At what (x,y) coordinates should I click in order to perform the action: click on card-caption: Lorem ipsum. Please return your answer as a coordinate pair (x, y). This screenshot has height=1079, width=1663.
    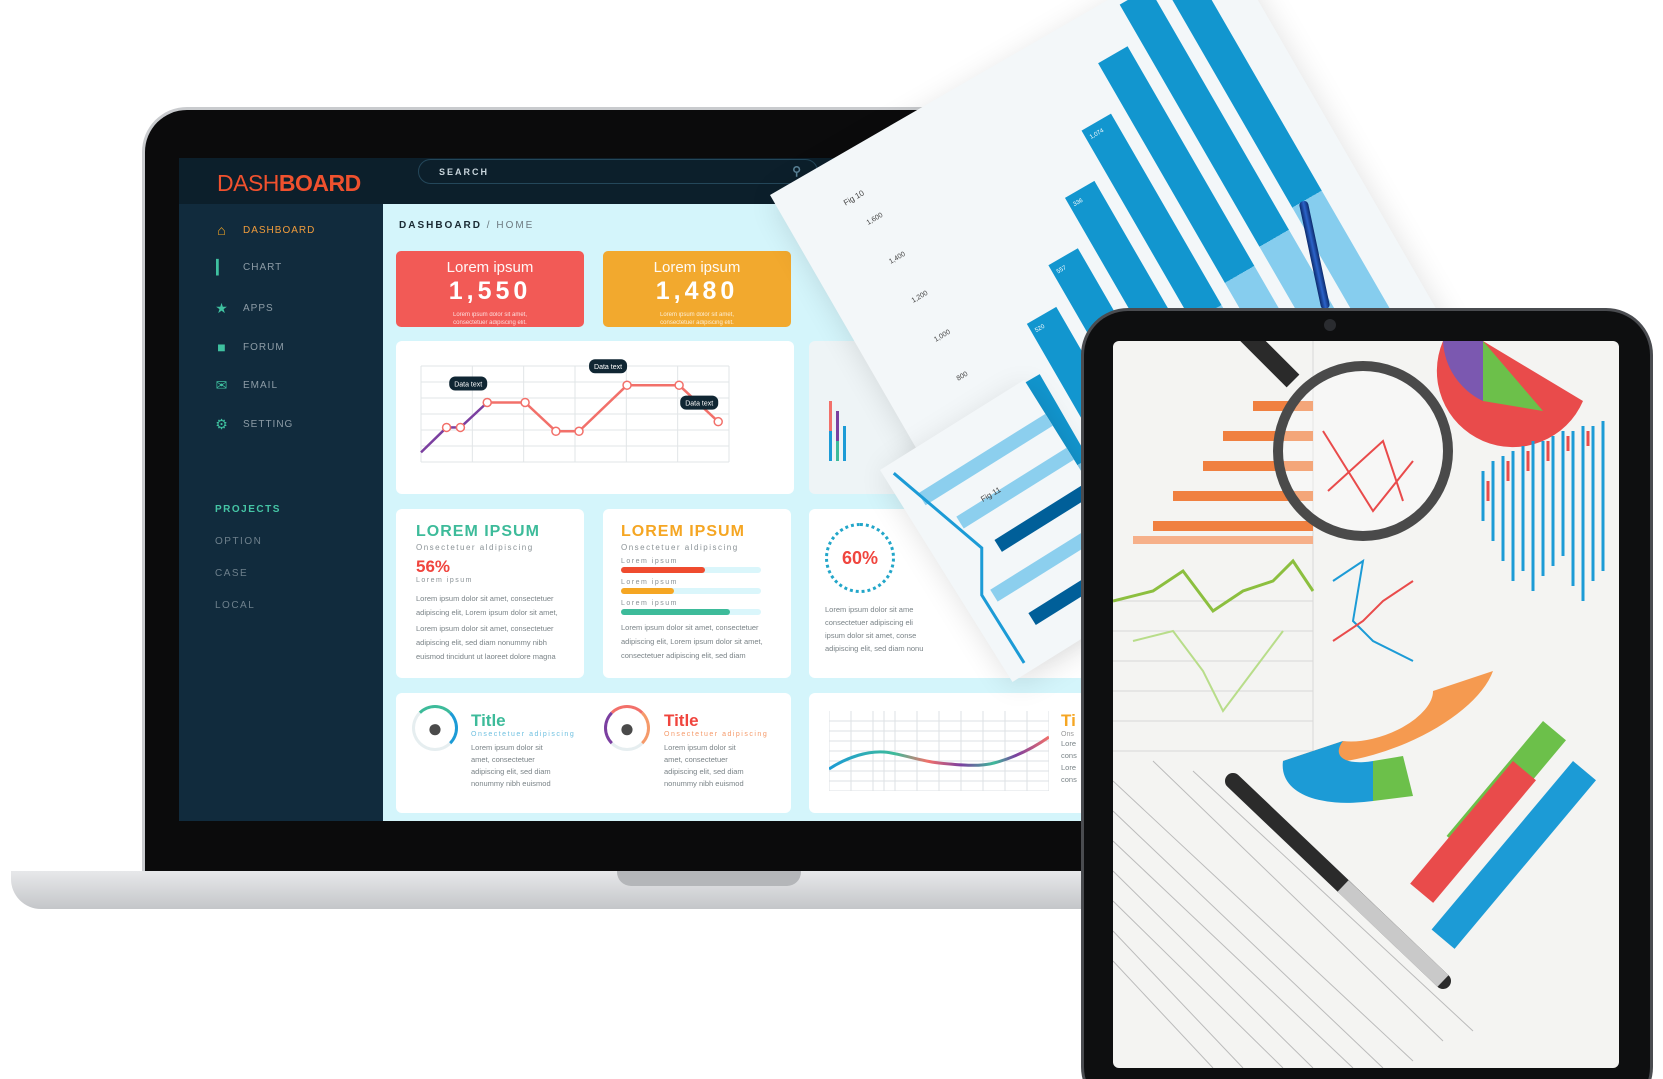
    Looking at the image, I should click on (444, 580).